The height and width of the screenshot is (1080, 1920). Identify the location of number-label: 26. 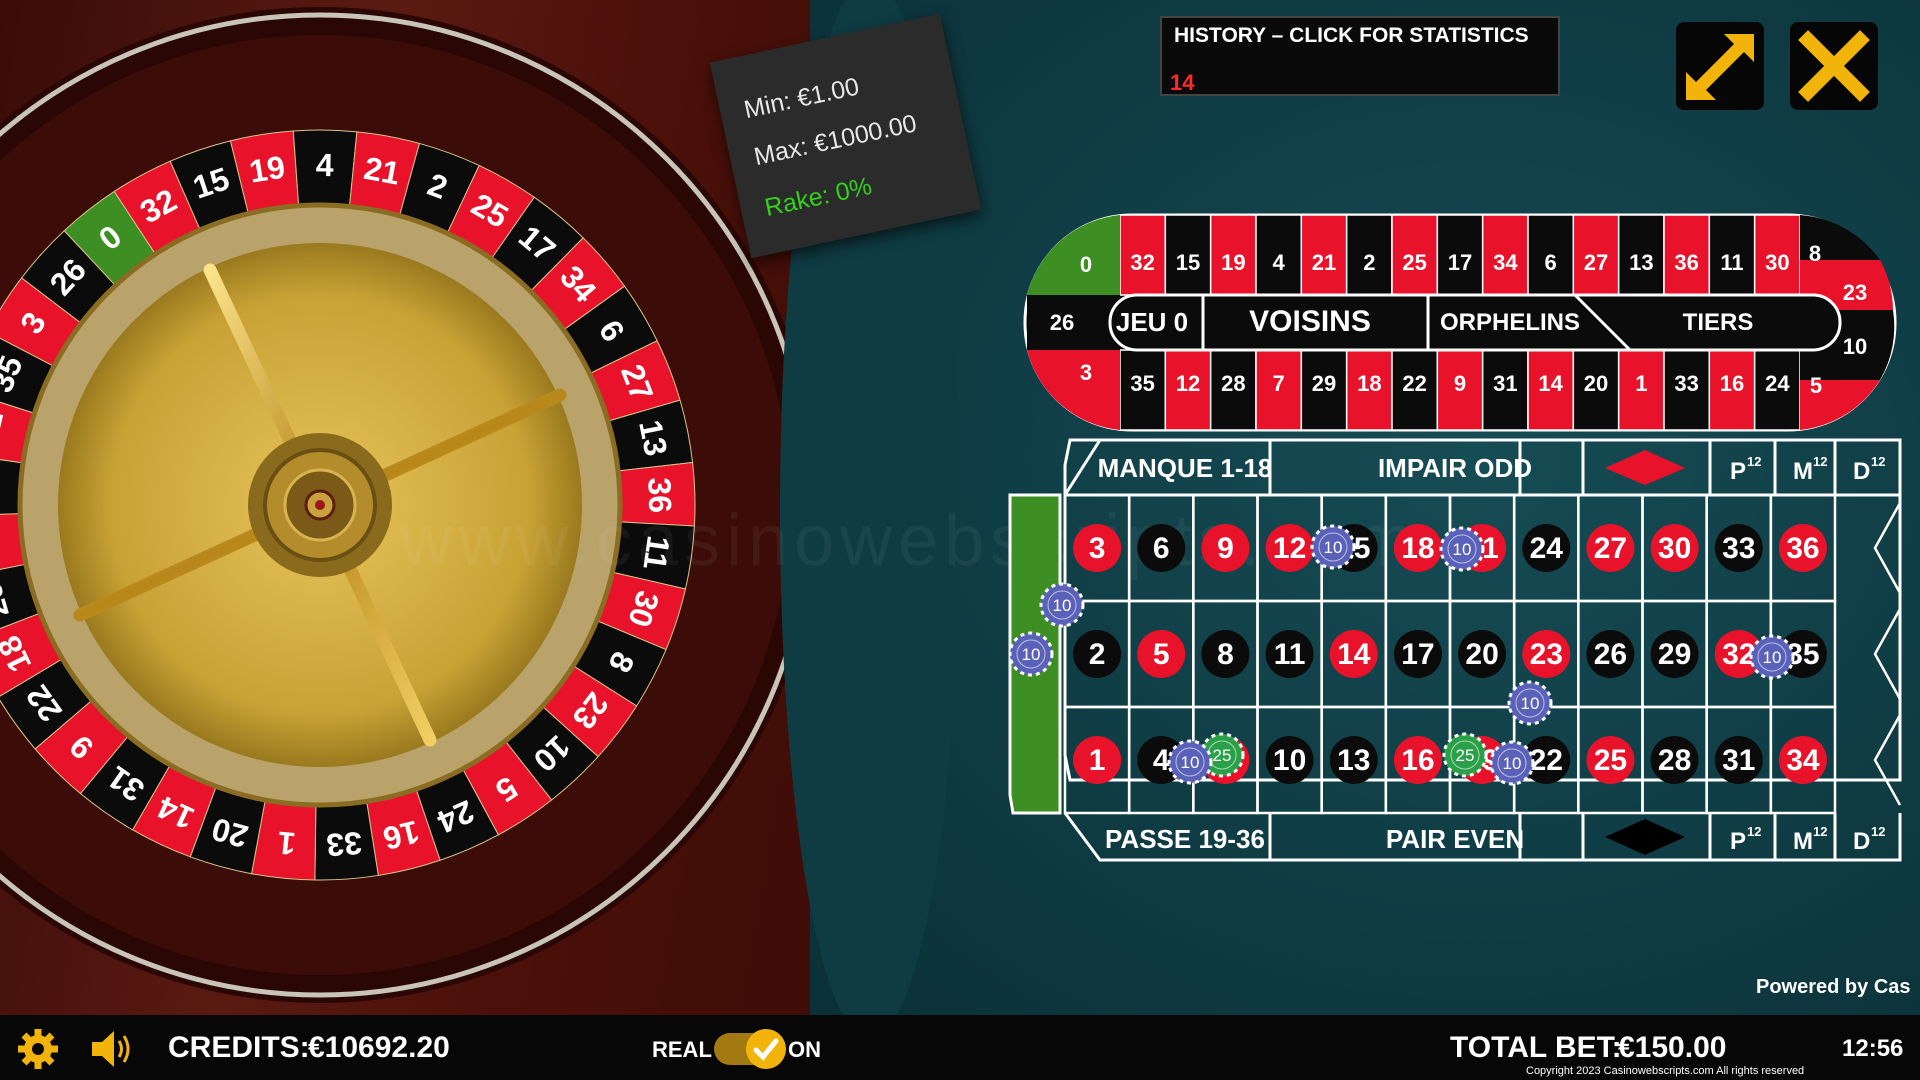
(1610, 654).